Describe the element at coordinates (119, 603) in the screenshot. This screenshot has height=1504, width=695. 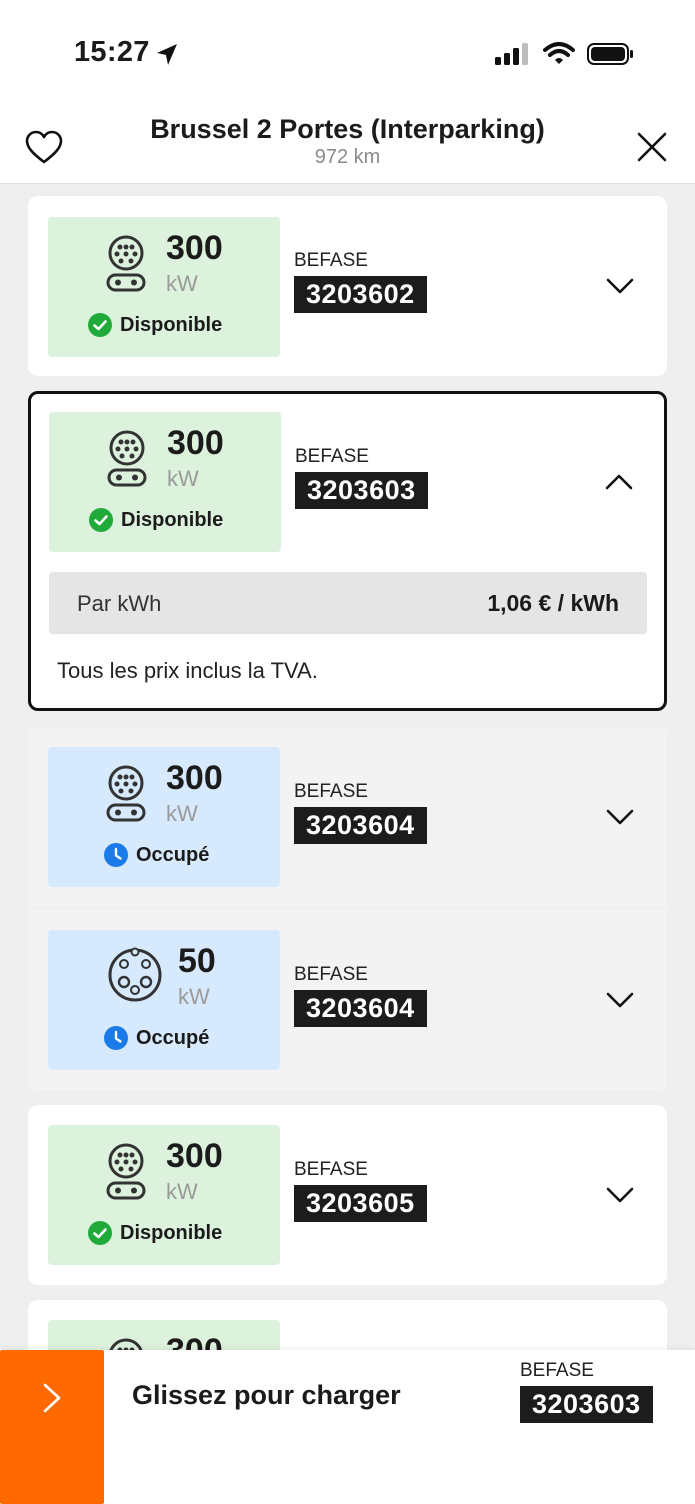
I see `price-label: Par kWh` at that location.